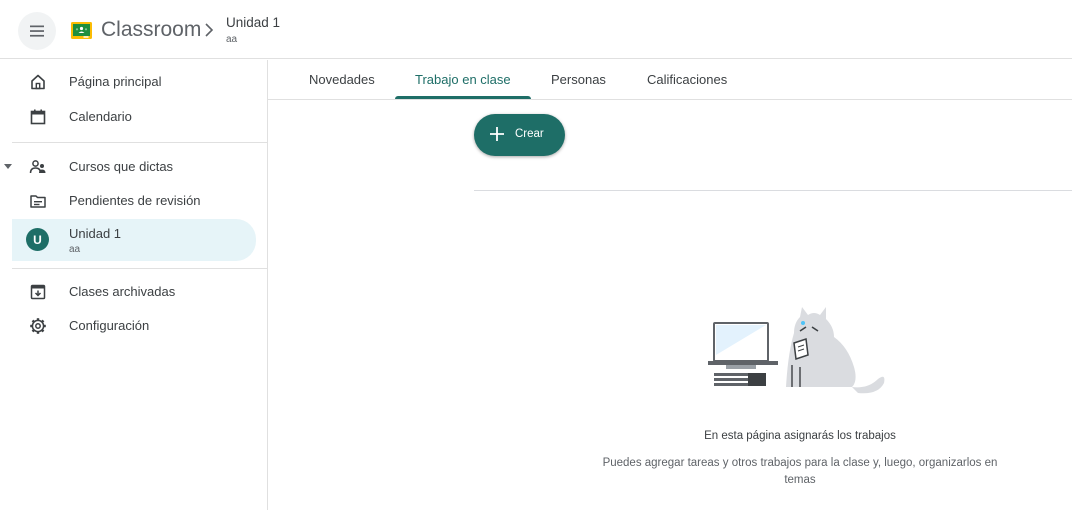 The width and height of the screenshot is (1072, 510). What do you see at coordinates (122, 291) in the screenshot?
I see `sidebar-item-label: Clases archivadas` at bounding box center [122, 291].